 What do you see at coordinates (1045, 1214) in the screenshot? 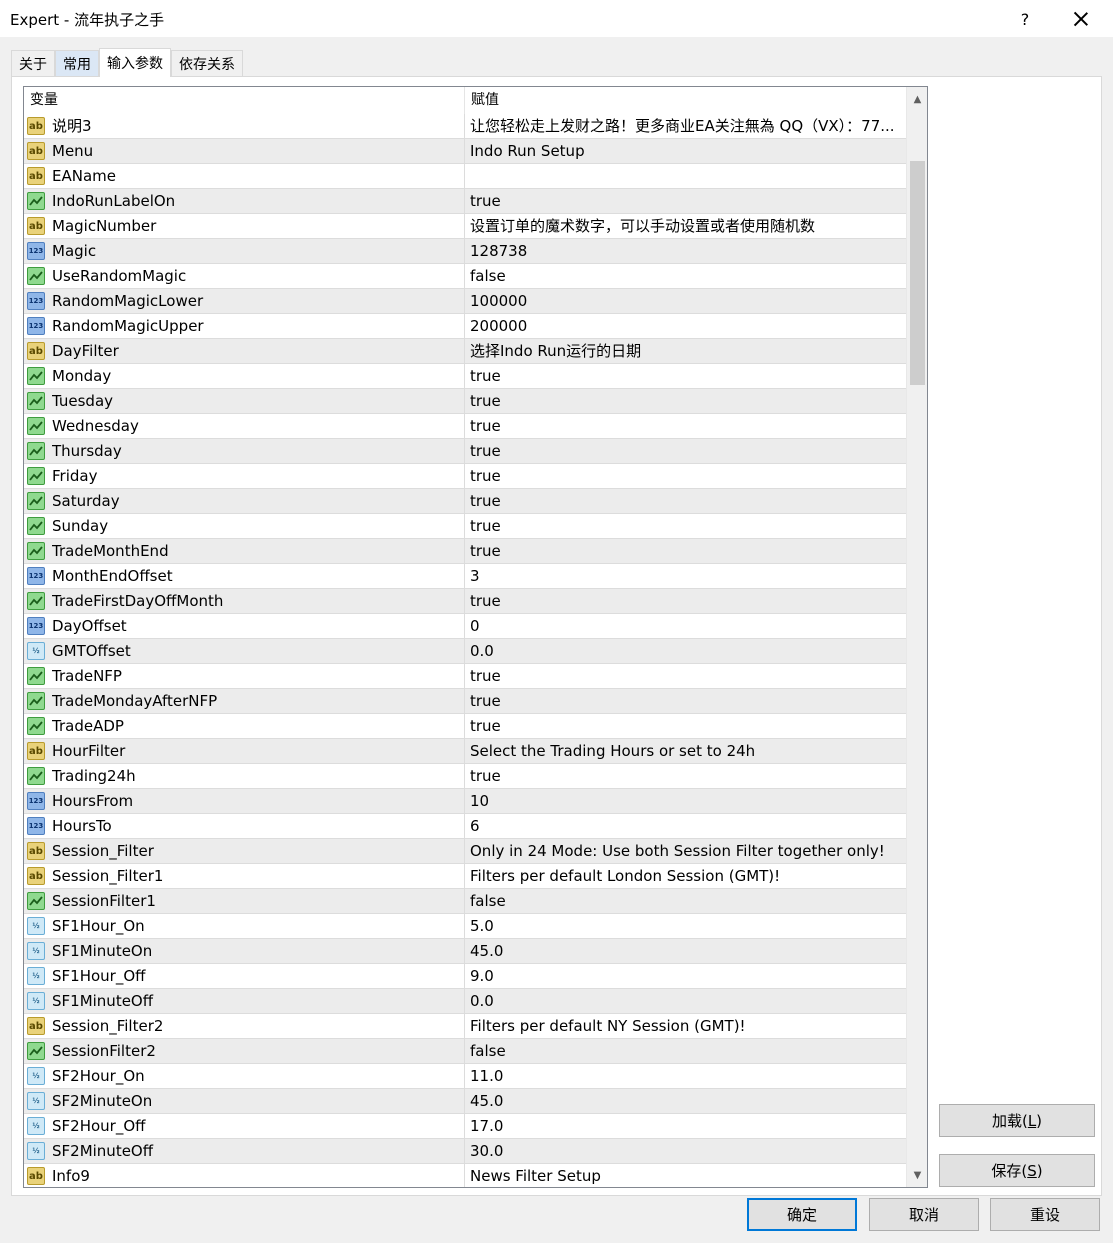
I see `reset-button: 重设` at bounding box center [1045, 1214].